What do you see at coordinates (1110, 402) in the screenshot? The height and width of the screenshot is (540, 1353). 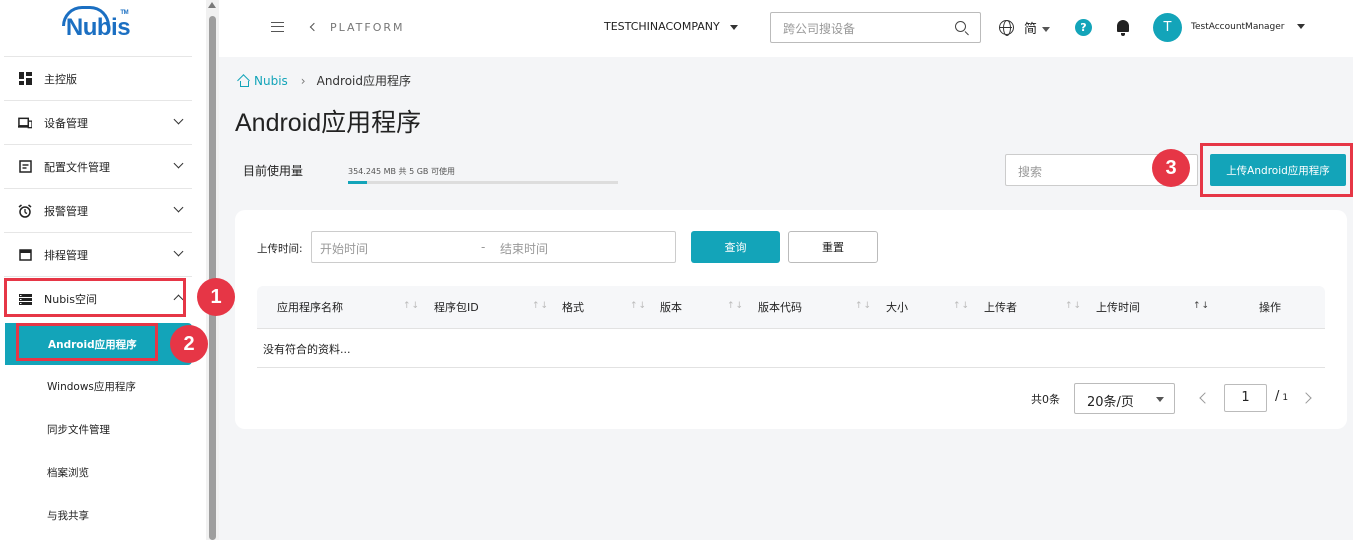 I see `page-size-value: 20条/页` at bounding box center [1110, 402].